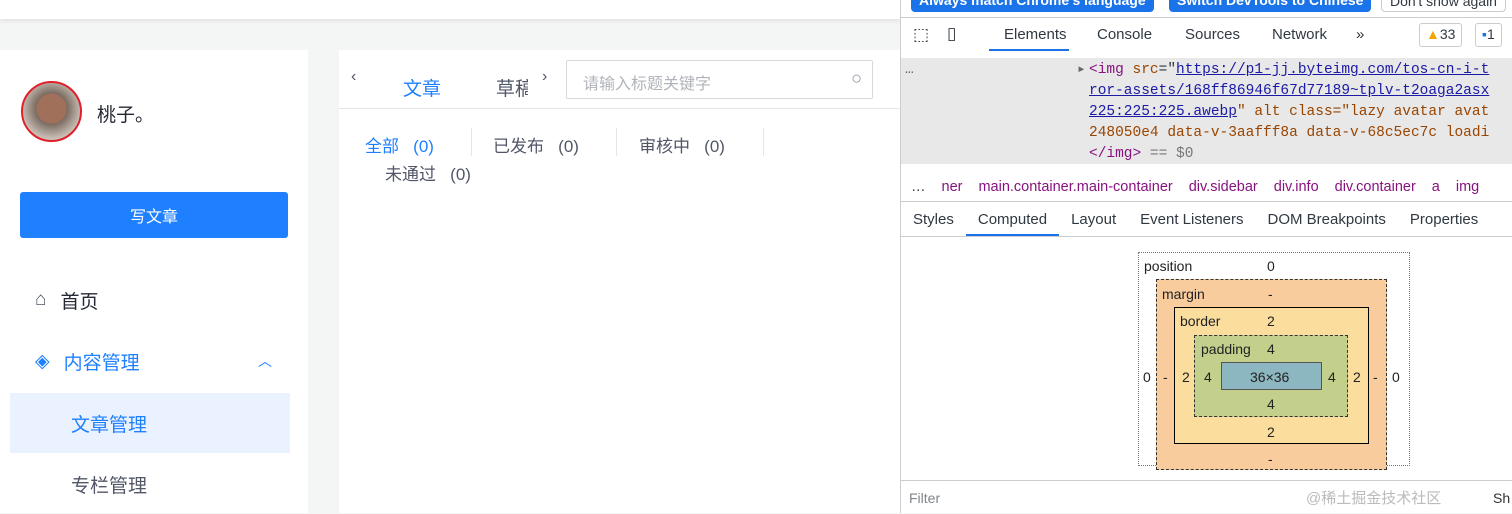  Describe the element at coordinates (1327, 219) in the screenshot. I see `tab-dom-breakpoints: DOM Breakpoints` at that location.